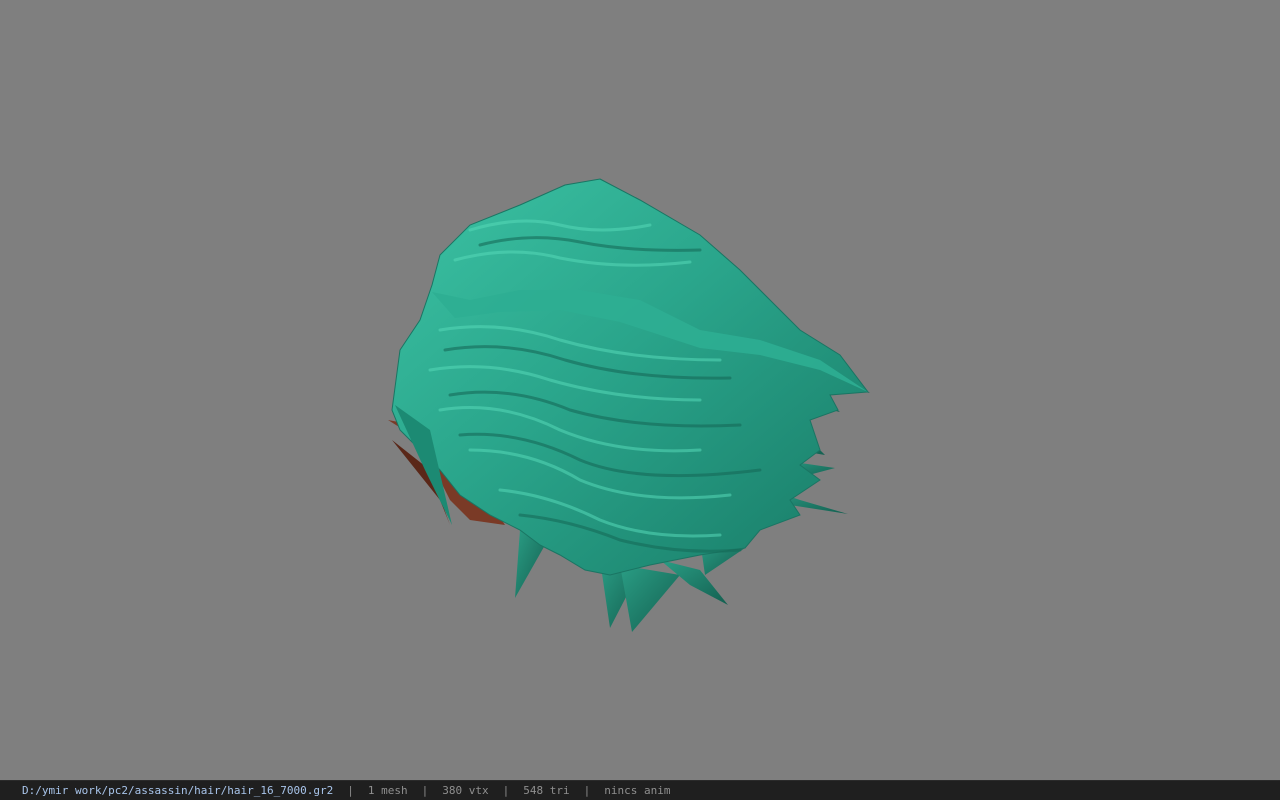 The image size is (1280, 800). I want to click on triangle-count: 548 tri, so click(546, 790).